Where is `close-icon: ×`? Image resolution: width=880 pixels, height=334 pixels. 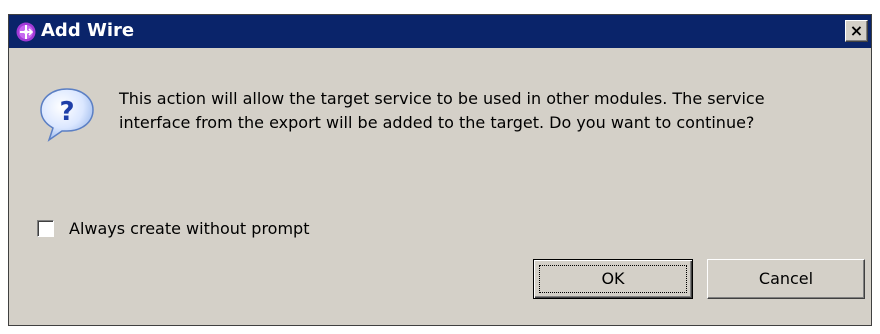
close-icon: × is located at coordinates (856, 30).